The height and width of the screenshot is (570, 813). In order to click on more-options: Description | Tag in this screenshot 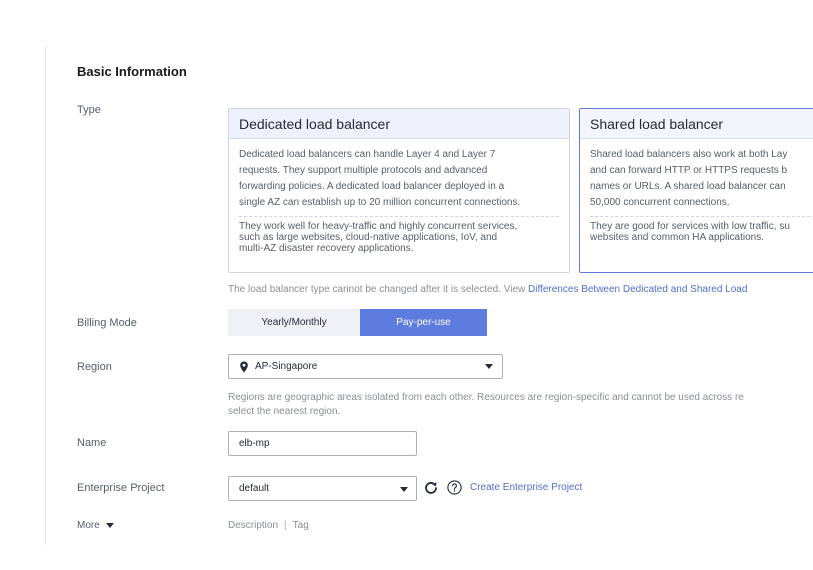, I will do `click(268, 525)`.